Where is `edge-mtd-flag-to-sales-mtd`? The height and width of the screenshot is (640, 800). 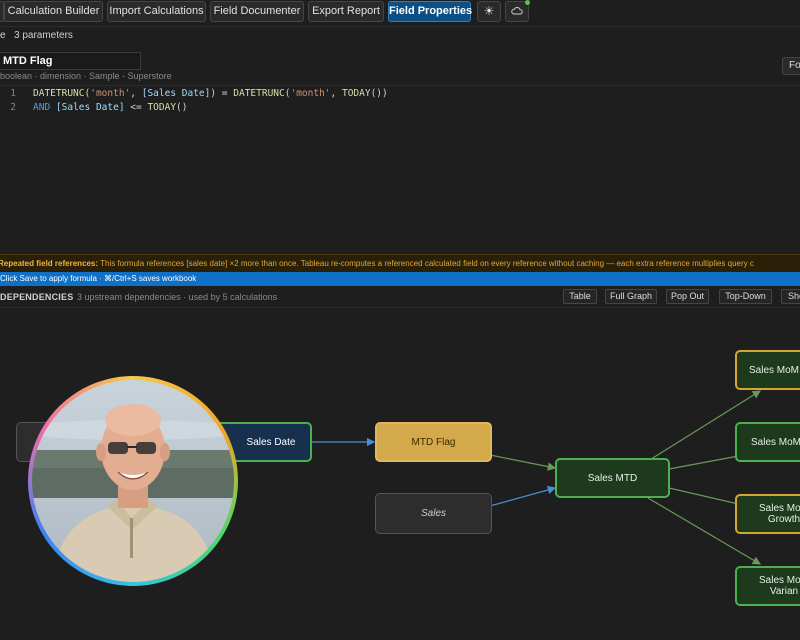
edge-mtd-flag-to-sales-mtd is located at coordinates (523, 462).